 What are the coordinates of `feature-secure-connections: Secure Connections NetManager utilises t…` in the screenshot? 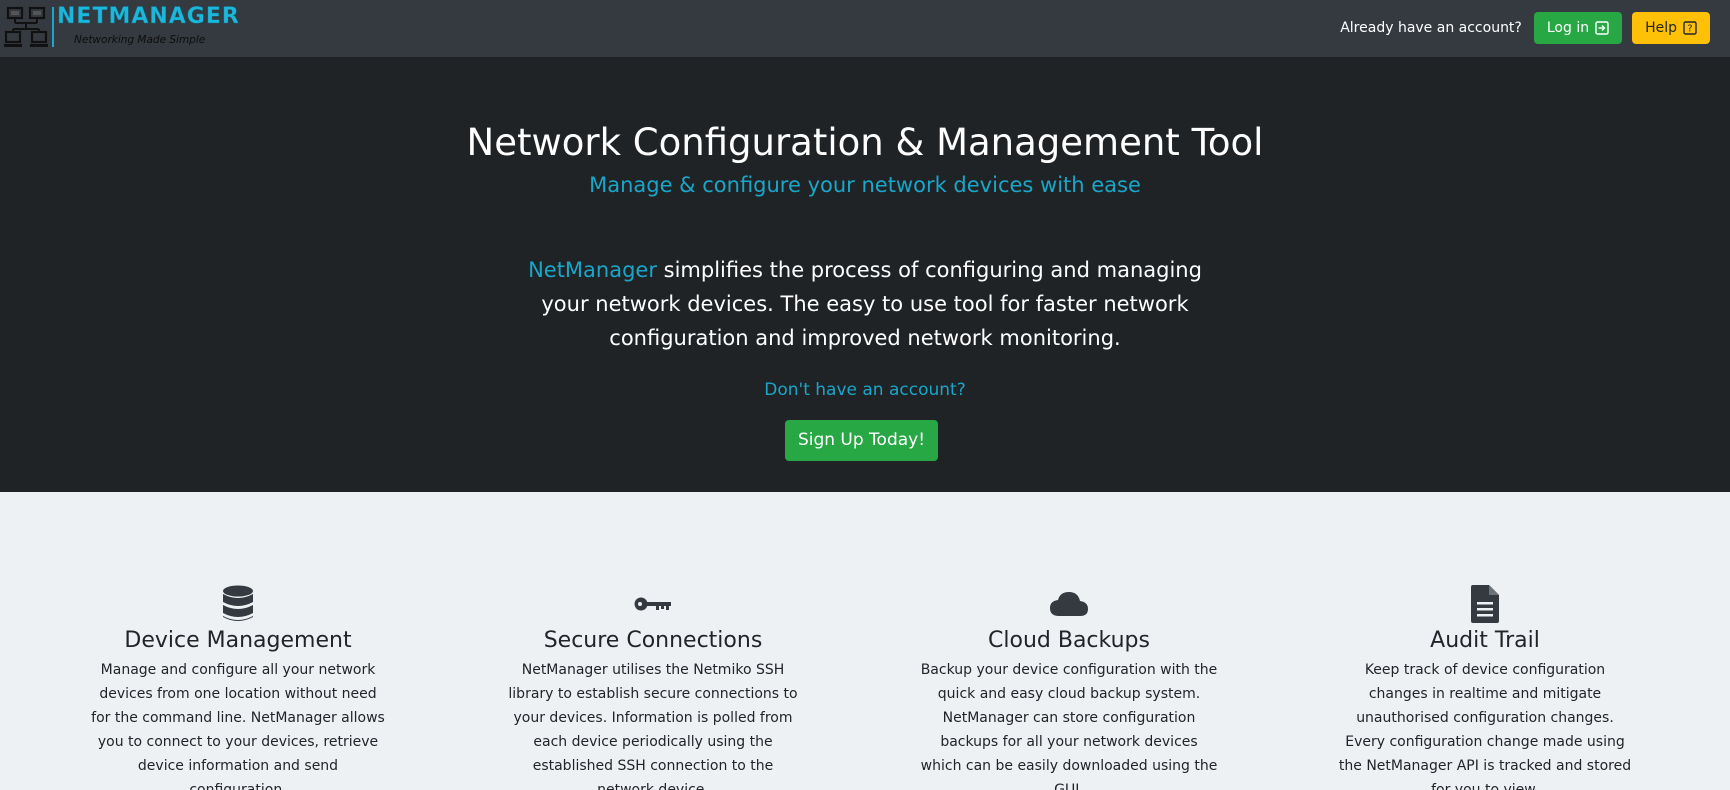 It's located at (653, 686).